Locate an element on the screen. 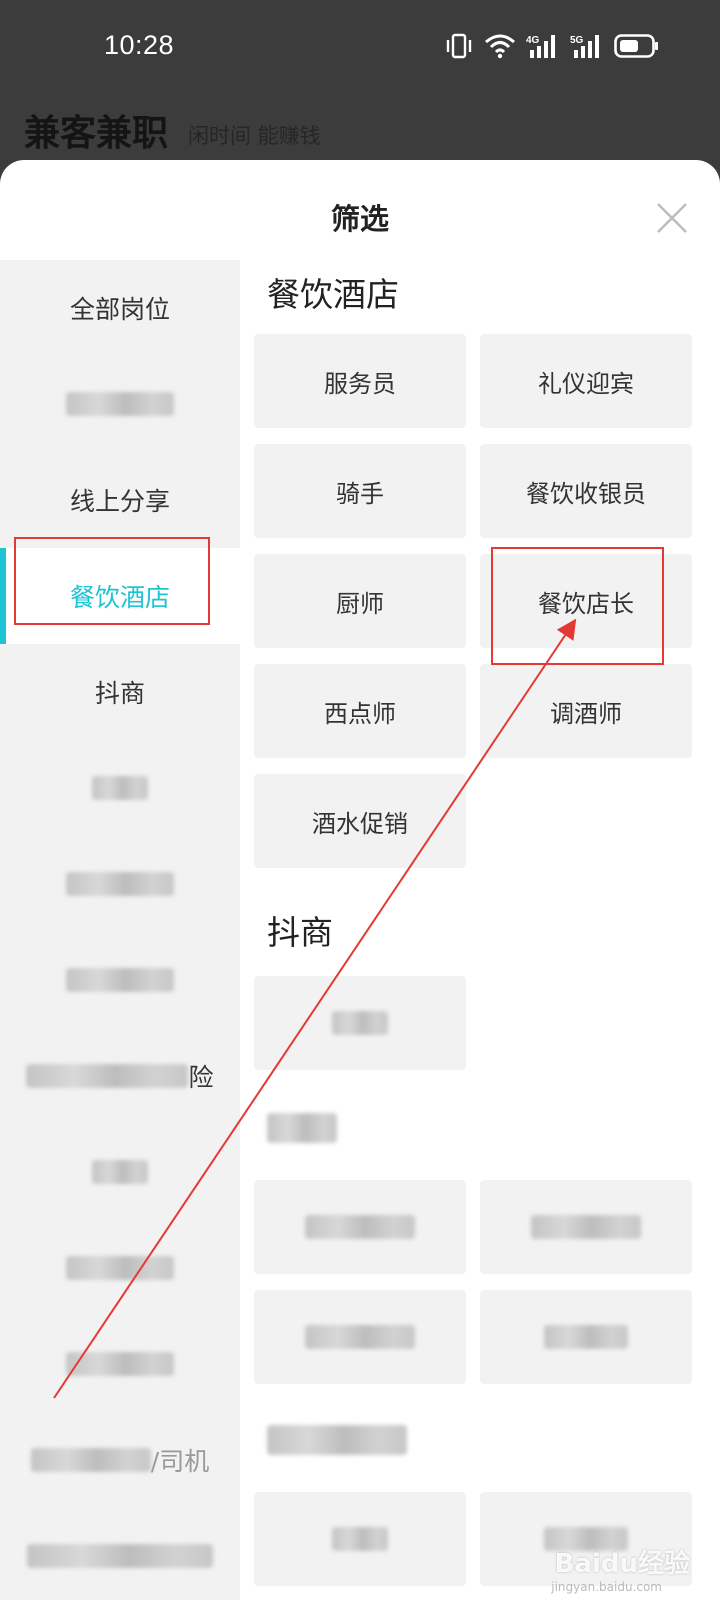 The image size is (720, 1600). section-title-catering-hotel: 餐饮酒店 is located at coordinates (333, 294).